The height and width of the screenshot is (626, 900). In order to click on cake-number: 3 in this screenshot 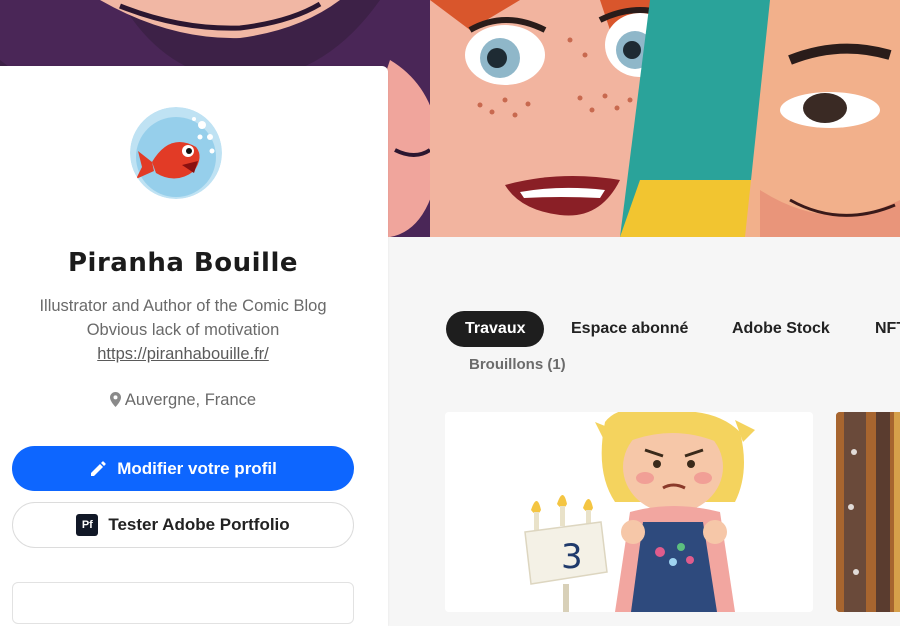, I will do `click(572, 557)`.